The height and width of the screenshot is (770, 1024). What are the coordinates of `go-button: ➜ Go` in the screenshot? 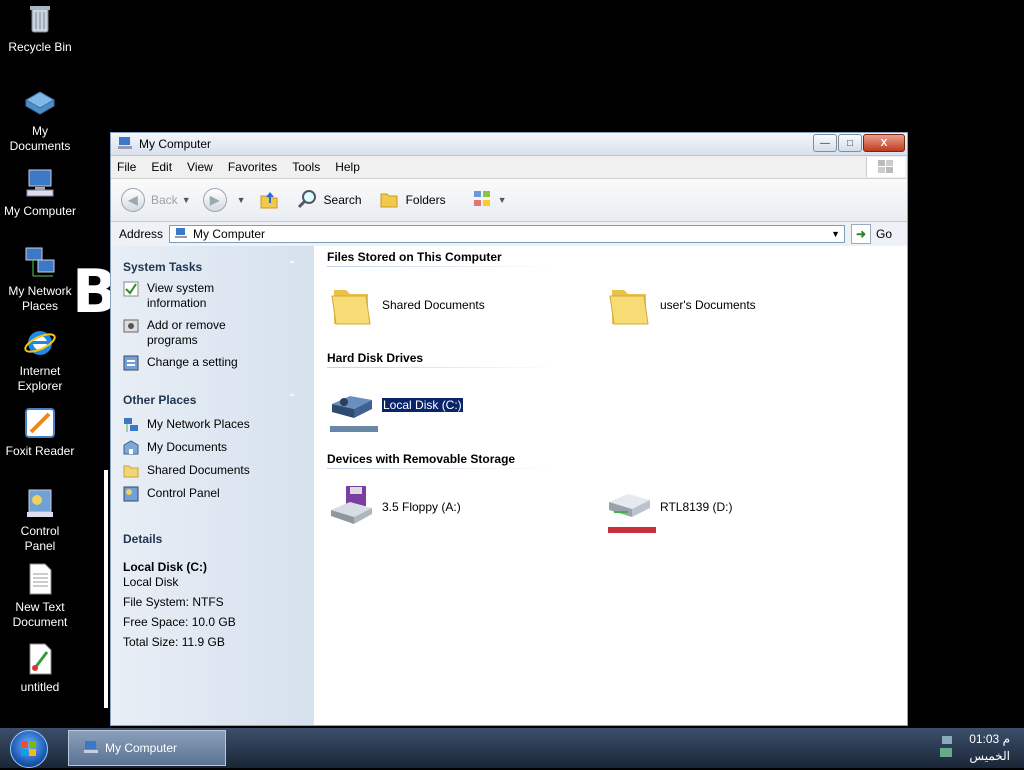 It's located at (871, 234).